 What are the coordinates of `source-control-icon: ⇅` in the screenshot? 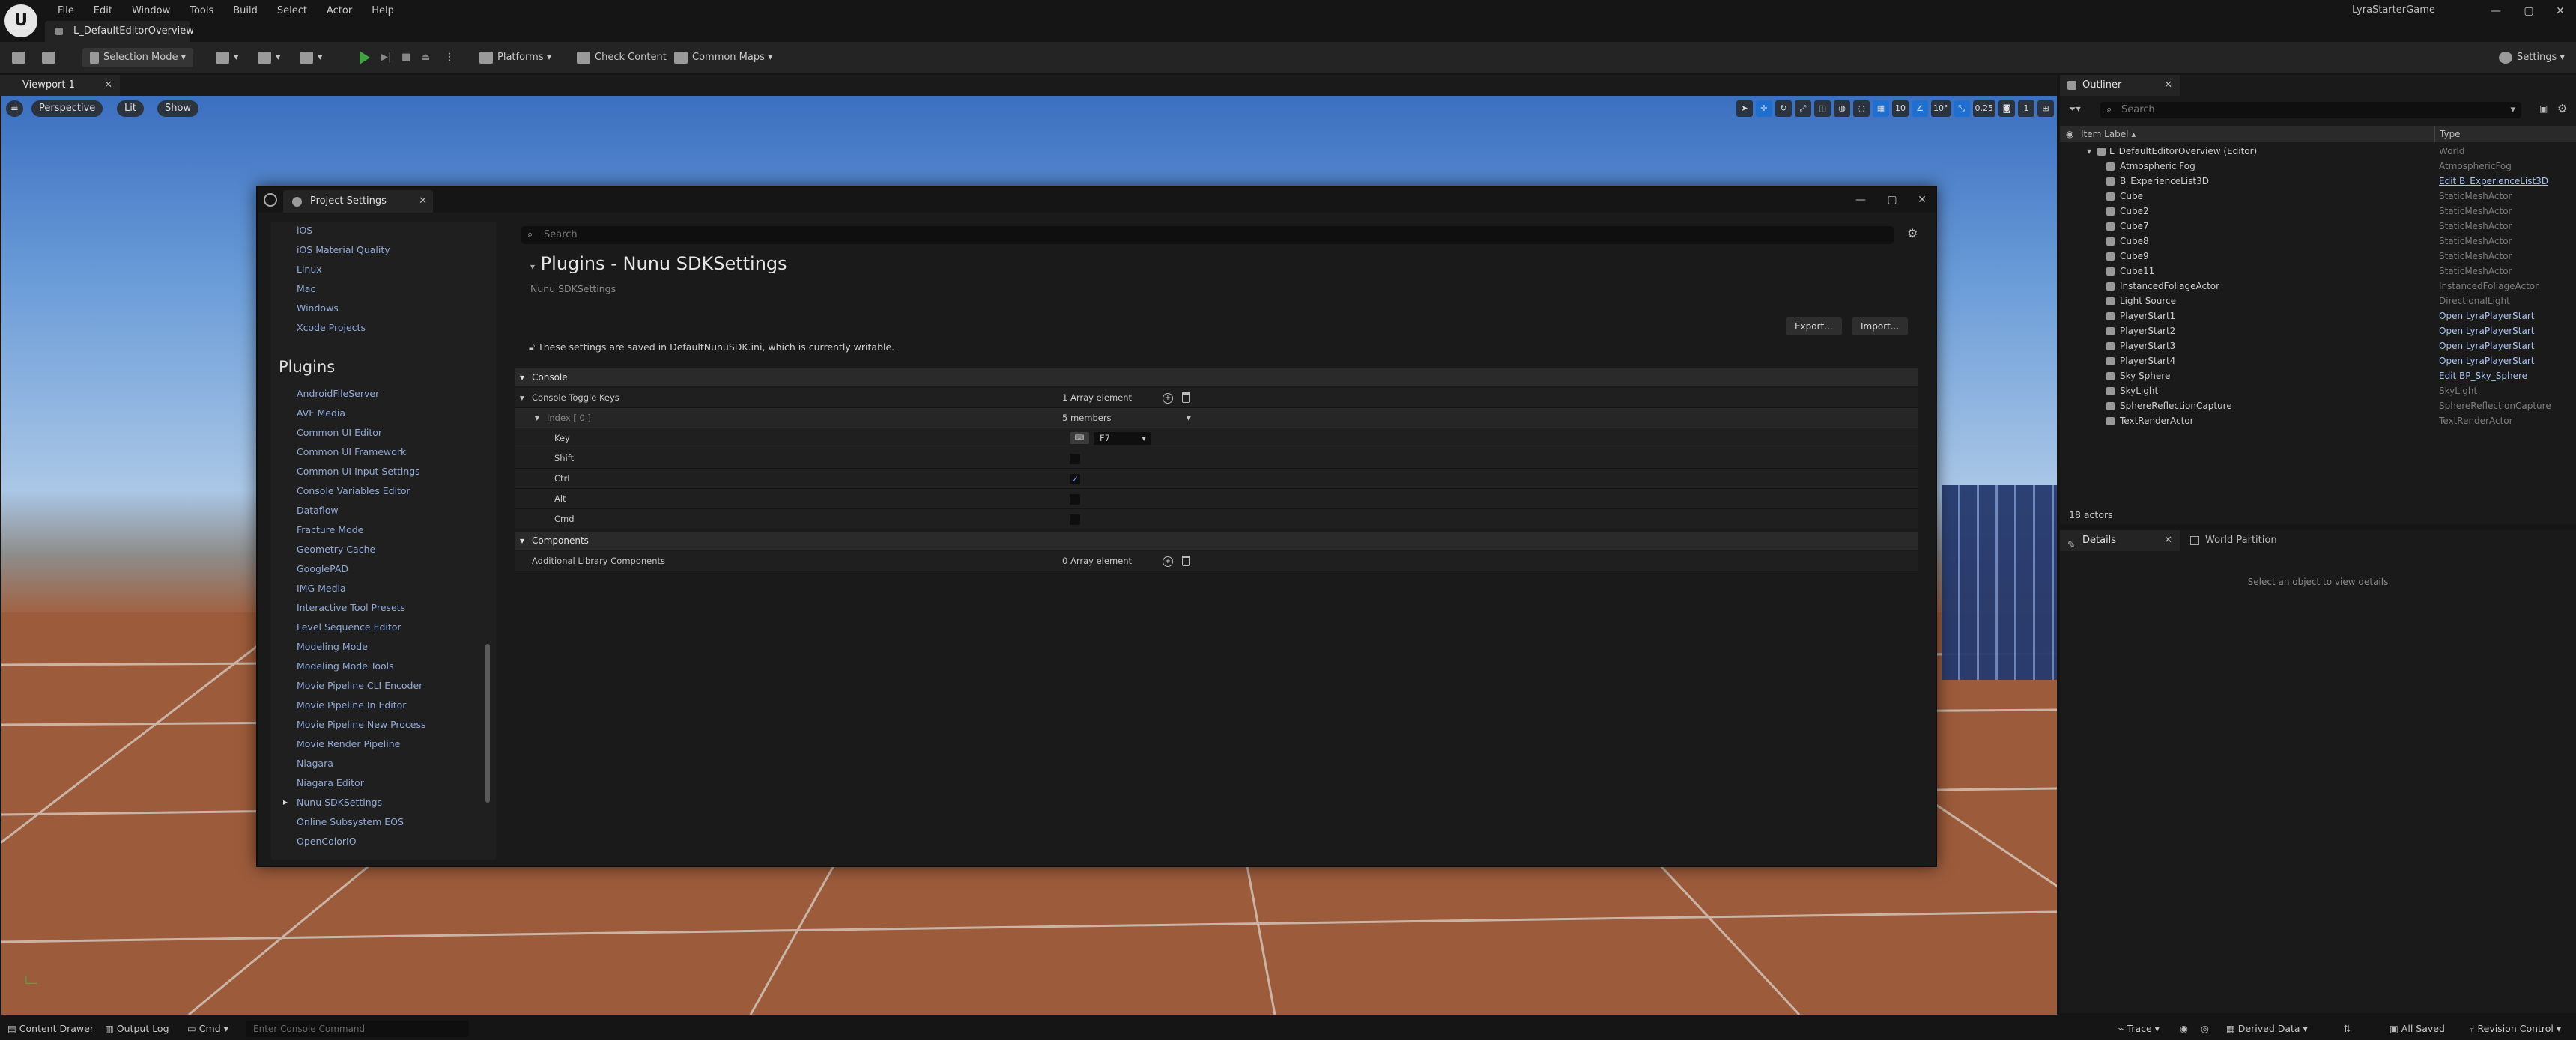 It's located at (2347, 1028).